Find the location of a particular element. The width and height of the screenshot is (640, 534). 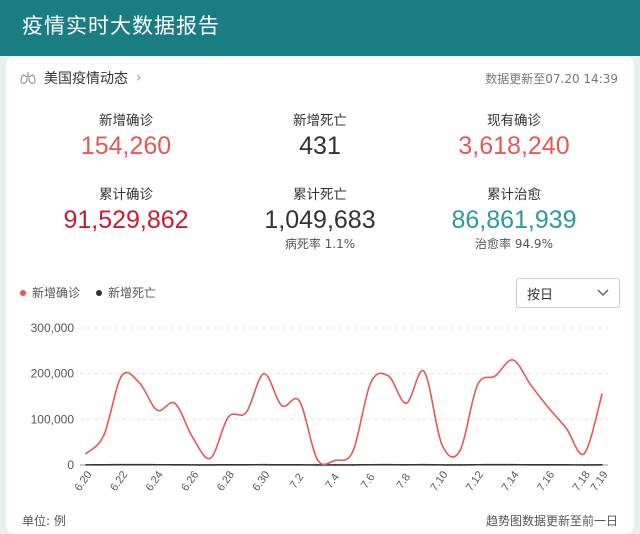

legend-item-new-deaths: 新增死亡 is located at coordinates (126, 292).